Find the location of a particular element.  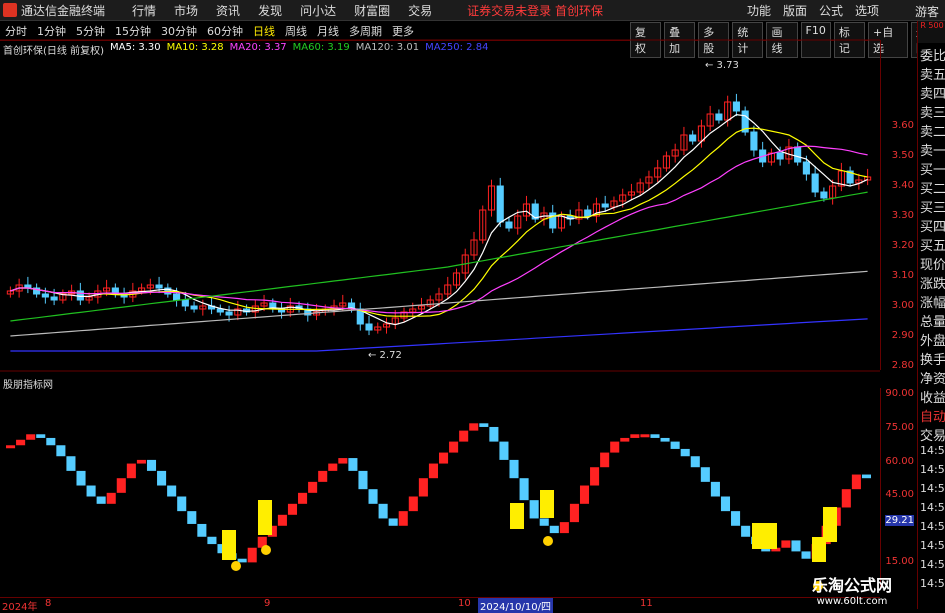

side-item: 买一 is located at coordinates (932, 170).